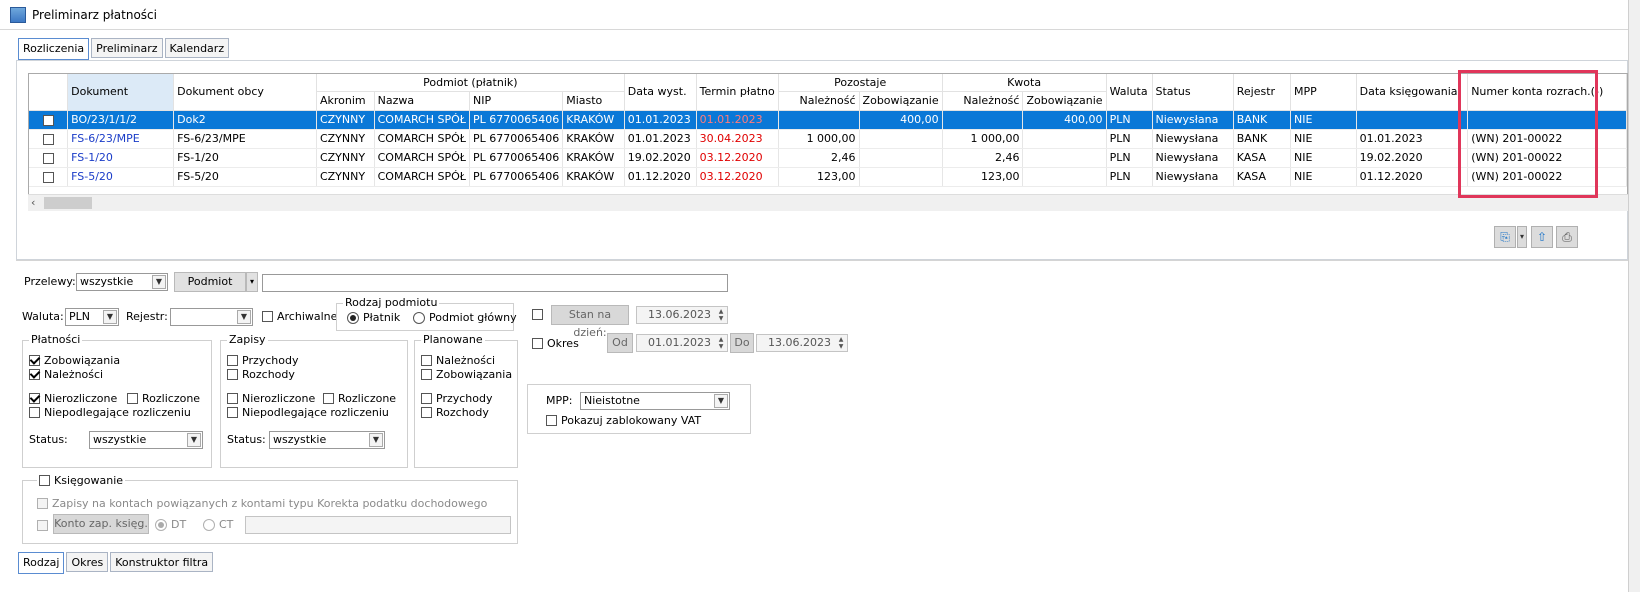  Describe the element at coordinates (466, 374) in the screenshot. I see `planowane-zobowiazania-option: Zobowiązania` at that location.